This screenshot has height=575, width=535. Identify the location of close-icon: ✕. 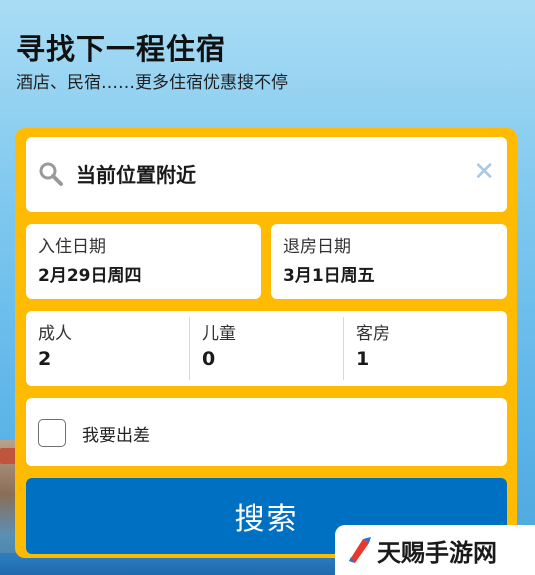
(484, 172).